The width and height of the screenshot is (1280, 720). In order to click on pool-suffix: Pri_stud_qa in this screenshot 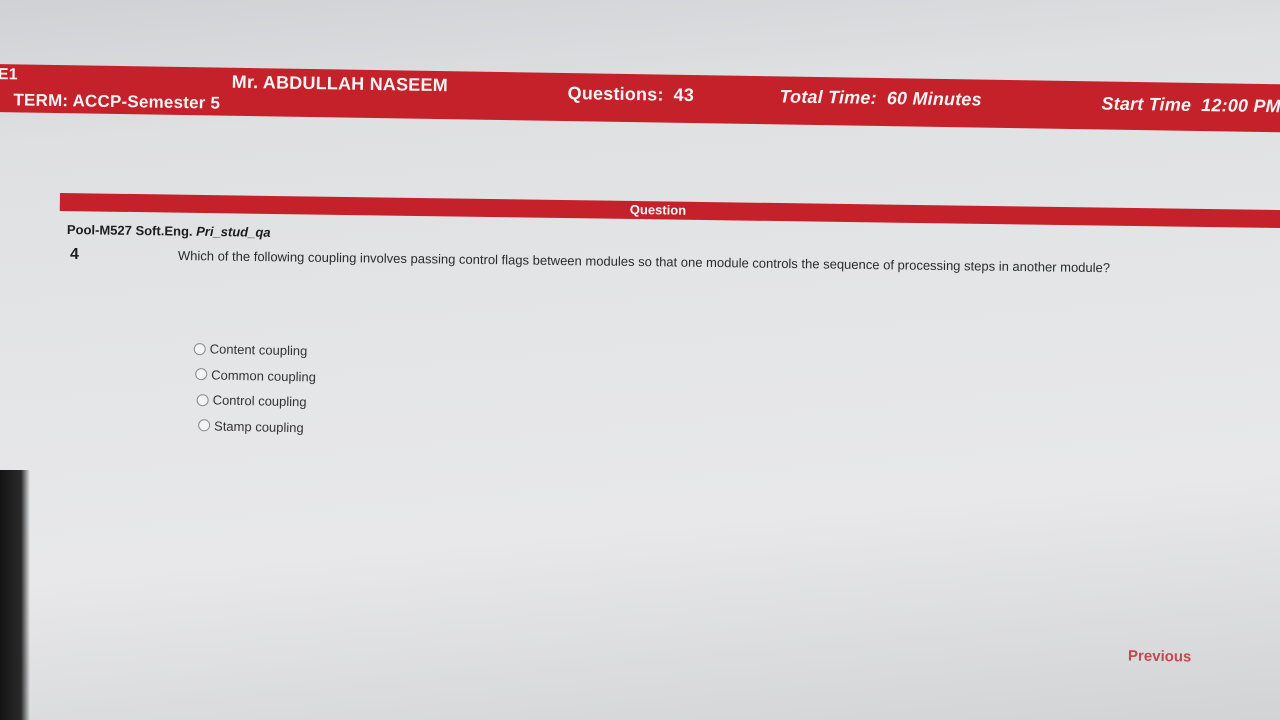, I will do `click(233, 231)`.